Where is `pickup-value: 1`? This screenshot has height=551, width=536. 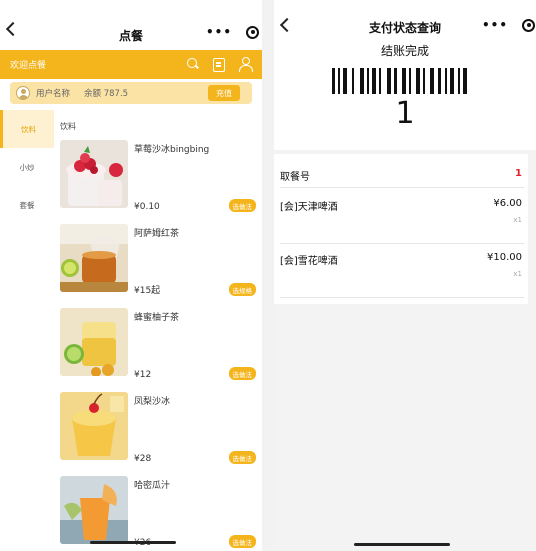 pickup-value: 1 is located at coordinates (518, 173).